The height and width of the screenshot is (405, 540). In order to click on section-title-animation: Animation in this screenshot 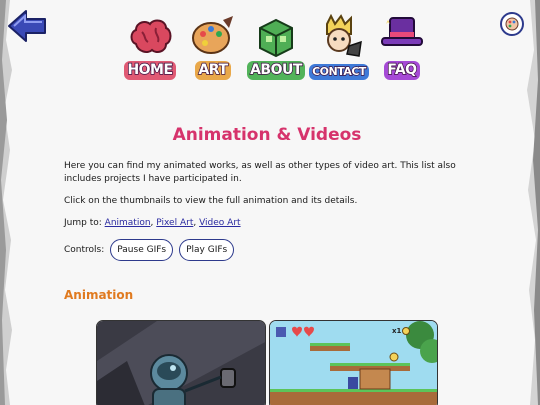, I will do `click(99, 295)`.